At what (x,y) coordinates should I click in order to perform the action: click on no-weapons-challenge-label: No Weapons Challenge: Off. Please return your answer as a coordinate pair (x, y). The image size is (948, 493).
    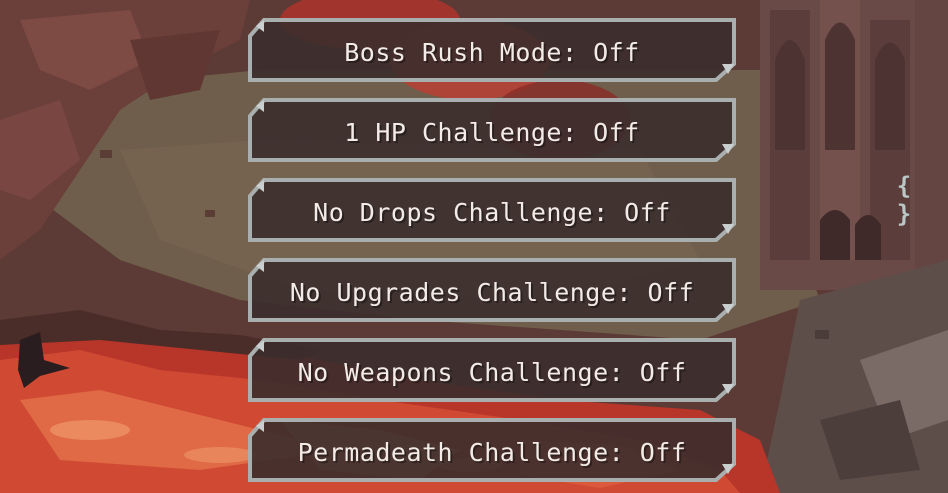
    Looking at the image, I should click on (492, 372).